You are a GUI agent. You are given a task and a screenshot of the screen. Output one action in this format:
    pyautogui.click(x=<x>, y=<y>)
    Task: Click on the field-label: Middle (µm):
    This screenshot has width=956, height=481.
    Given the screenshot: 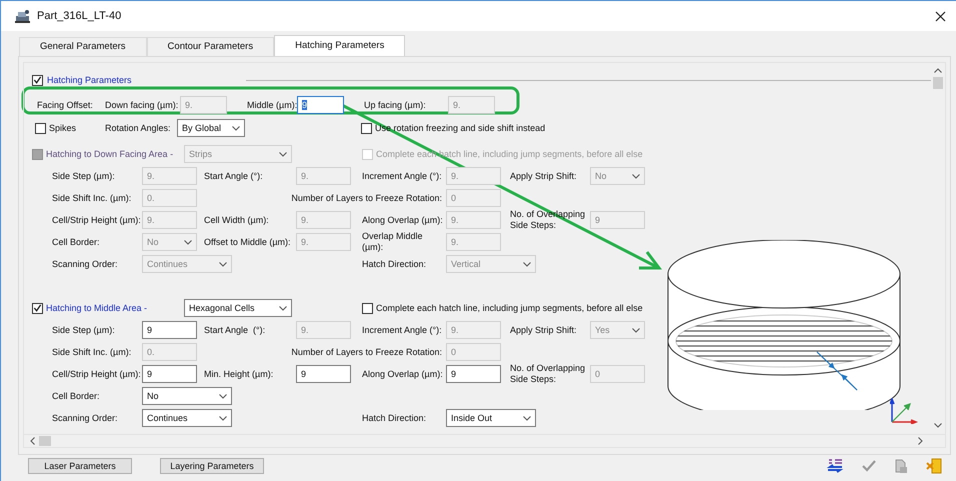 What is the action you would take?
    pyautogui.click(x=272, y=105)
    